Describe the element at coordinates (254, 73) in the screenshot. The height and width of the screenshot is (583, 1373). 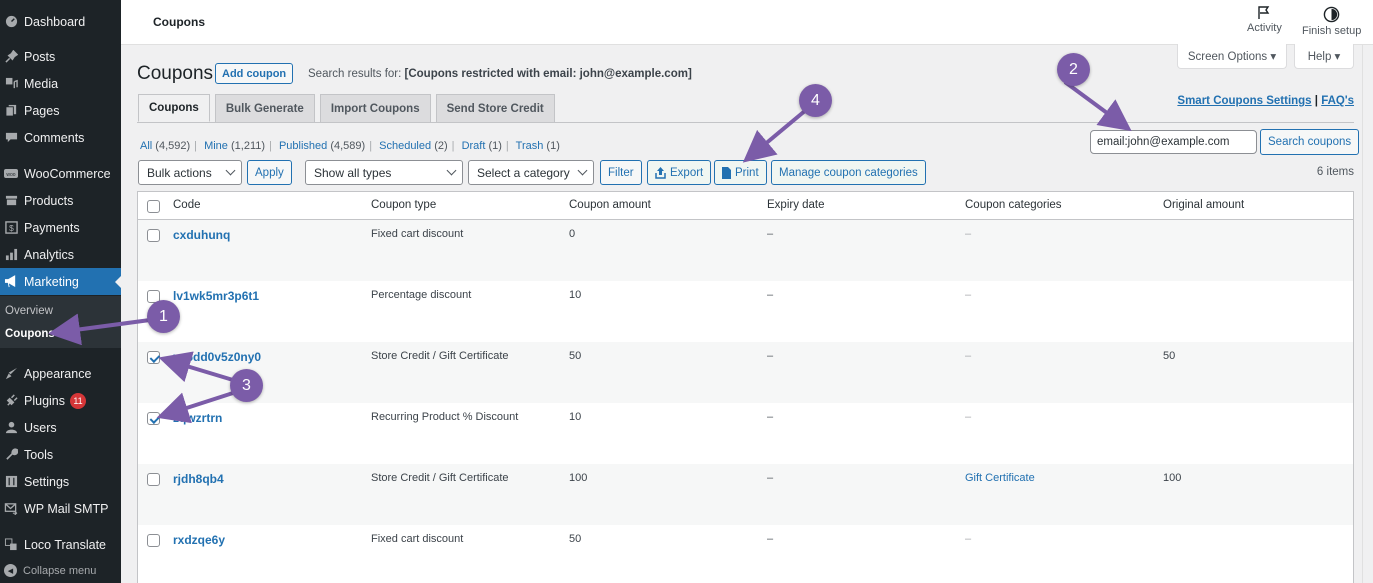
I see `add-coupon-button: Add coupon` at that location.